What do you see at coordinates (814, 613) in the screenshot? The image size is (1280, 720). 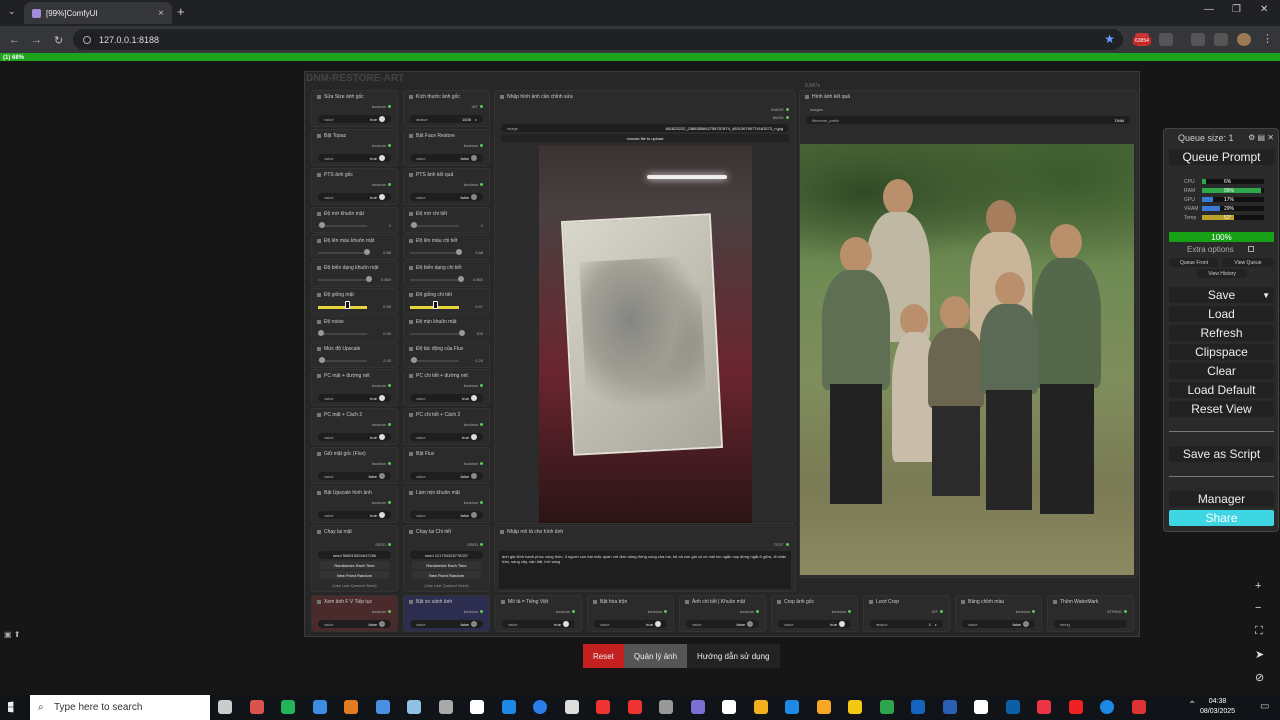 I see `bottom-node: Crop ảnh gốc boolean value true` at bounding box center [814, 613].